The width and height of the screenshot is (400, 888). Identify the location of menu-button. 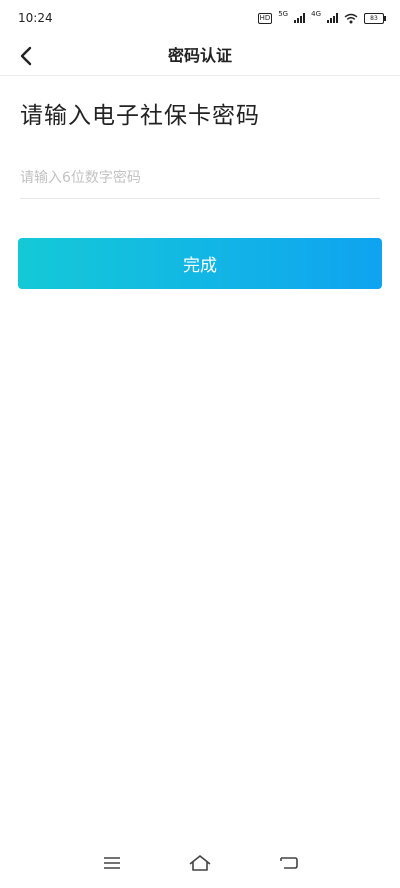
(112, 863).